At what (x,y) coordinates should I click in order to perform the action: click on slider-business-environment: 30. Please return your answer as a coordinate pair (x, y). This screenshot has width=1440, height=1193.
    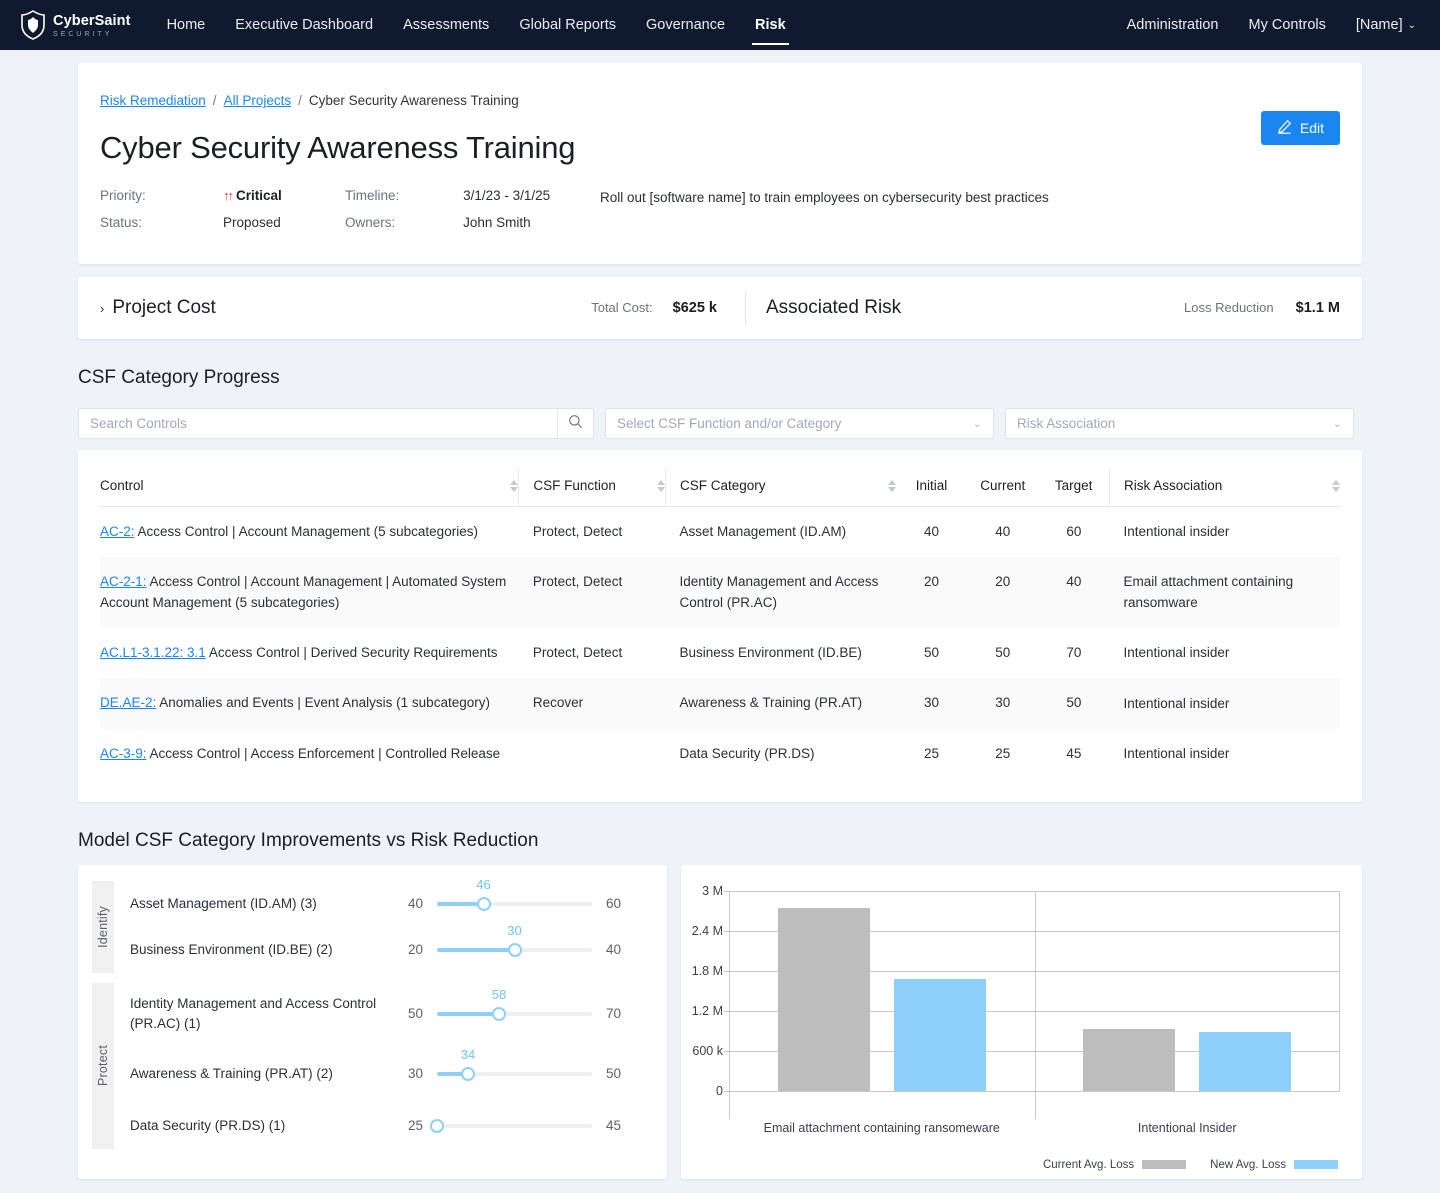
    Looking at the image, I should click on (514, 943).